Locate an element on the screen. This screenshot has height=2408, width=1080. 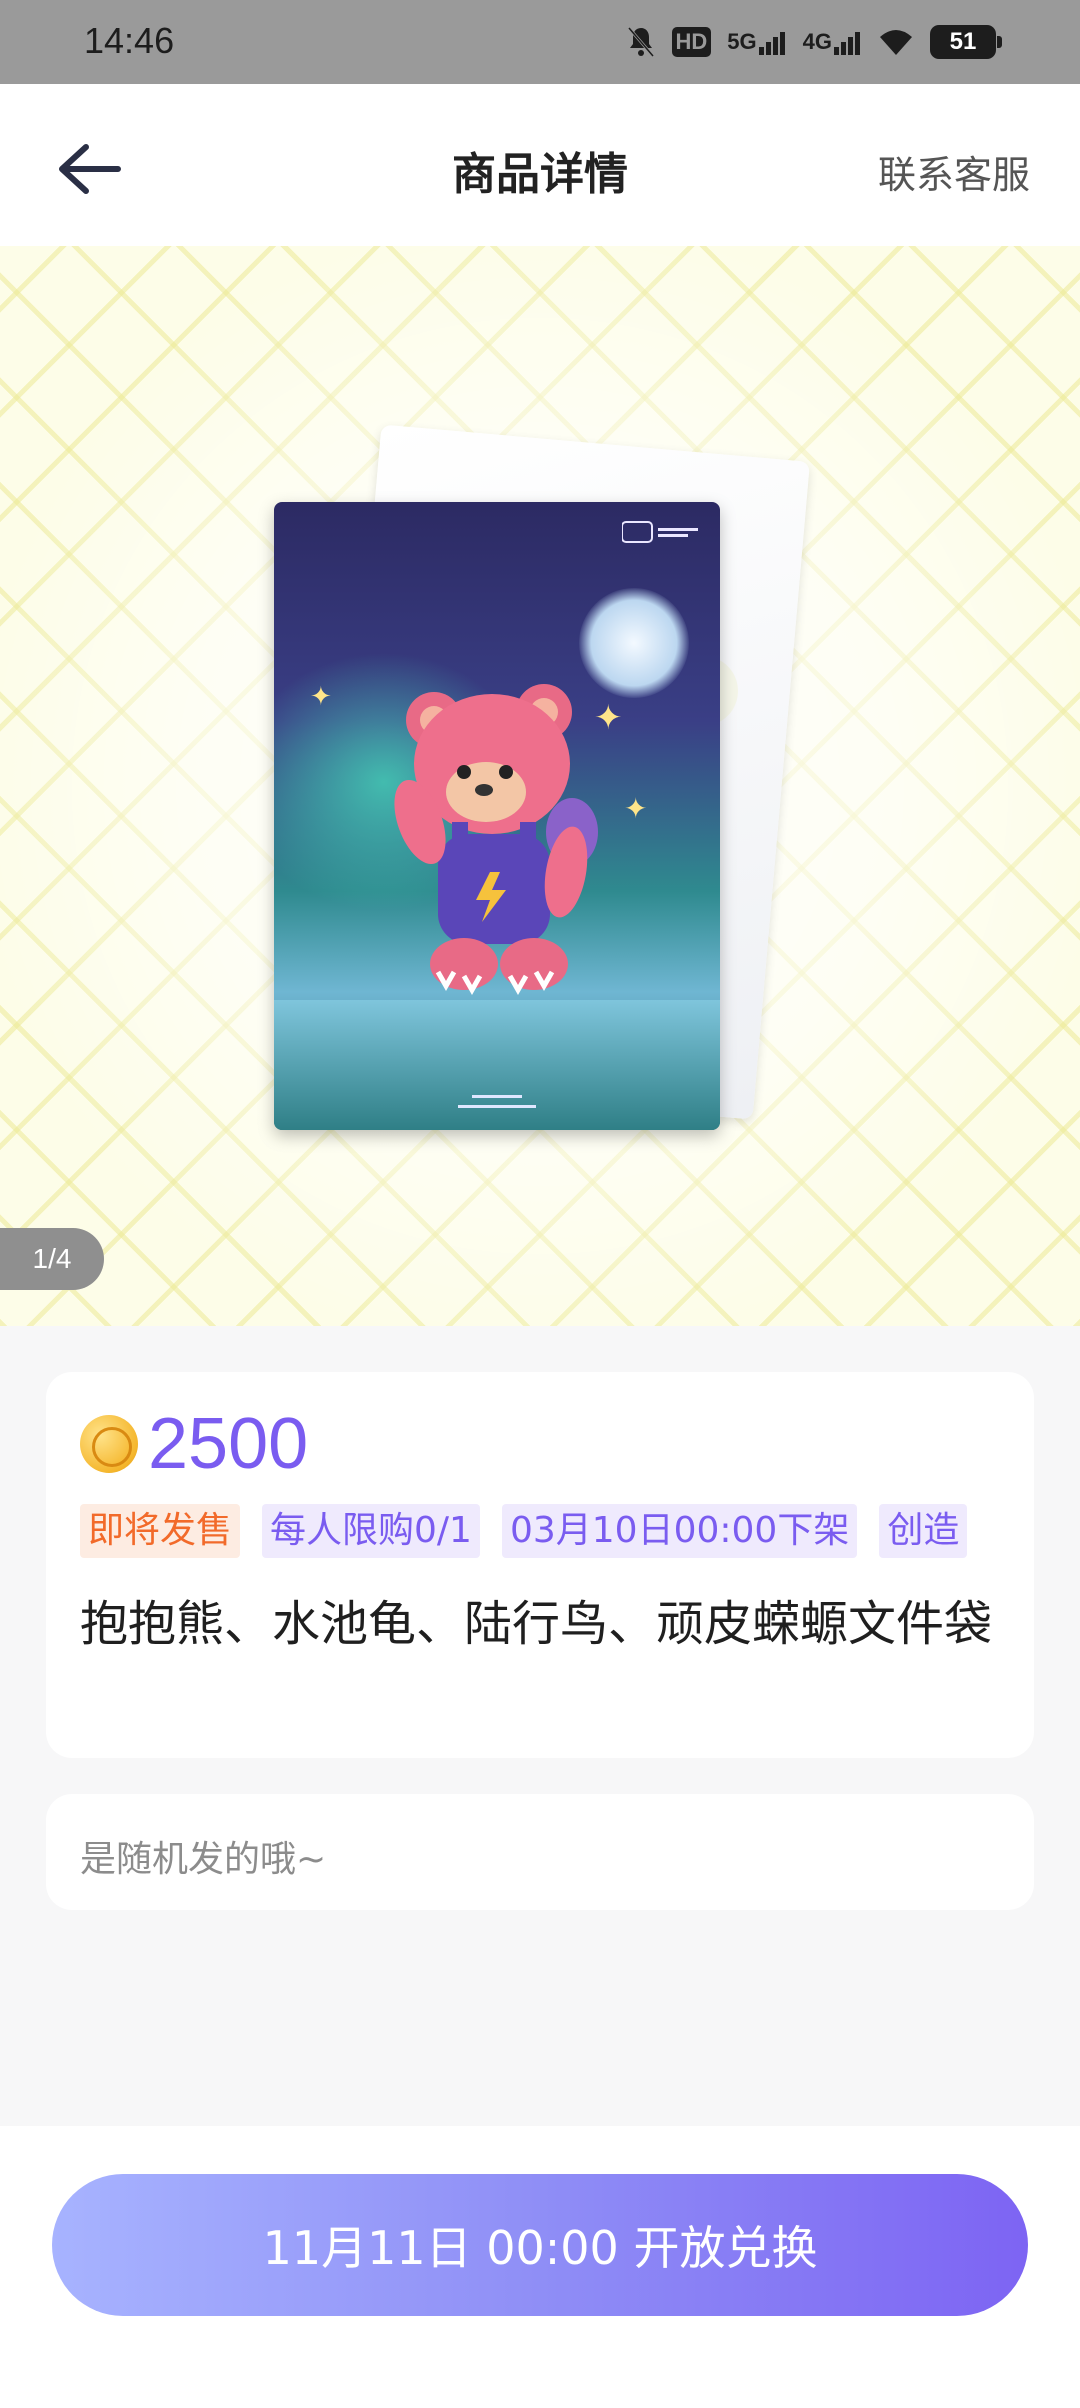
mute-bell-icon is located at coordinates (641, 42).